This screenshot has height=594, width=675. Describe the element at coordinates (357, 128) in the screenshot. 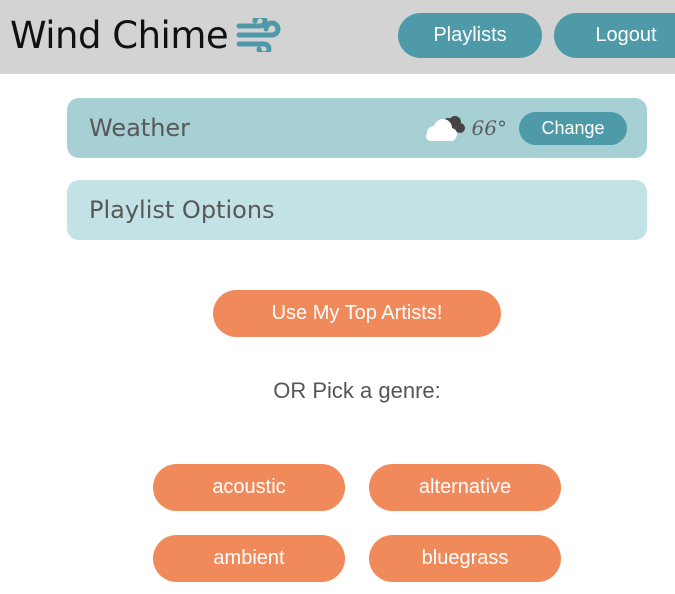

I see `weather-panel: Weather 66° Change` at that location.